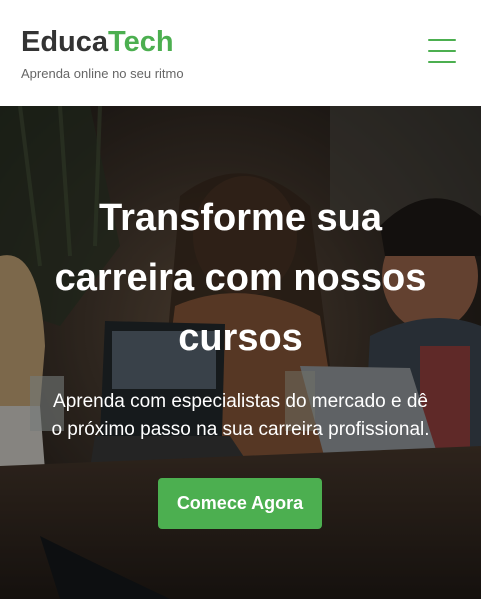 This screenshot has width=481, height=599. Describe the element at coordinates (240, 338) in the screenshot. I see `hero-title-line3: cursos` at that location.